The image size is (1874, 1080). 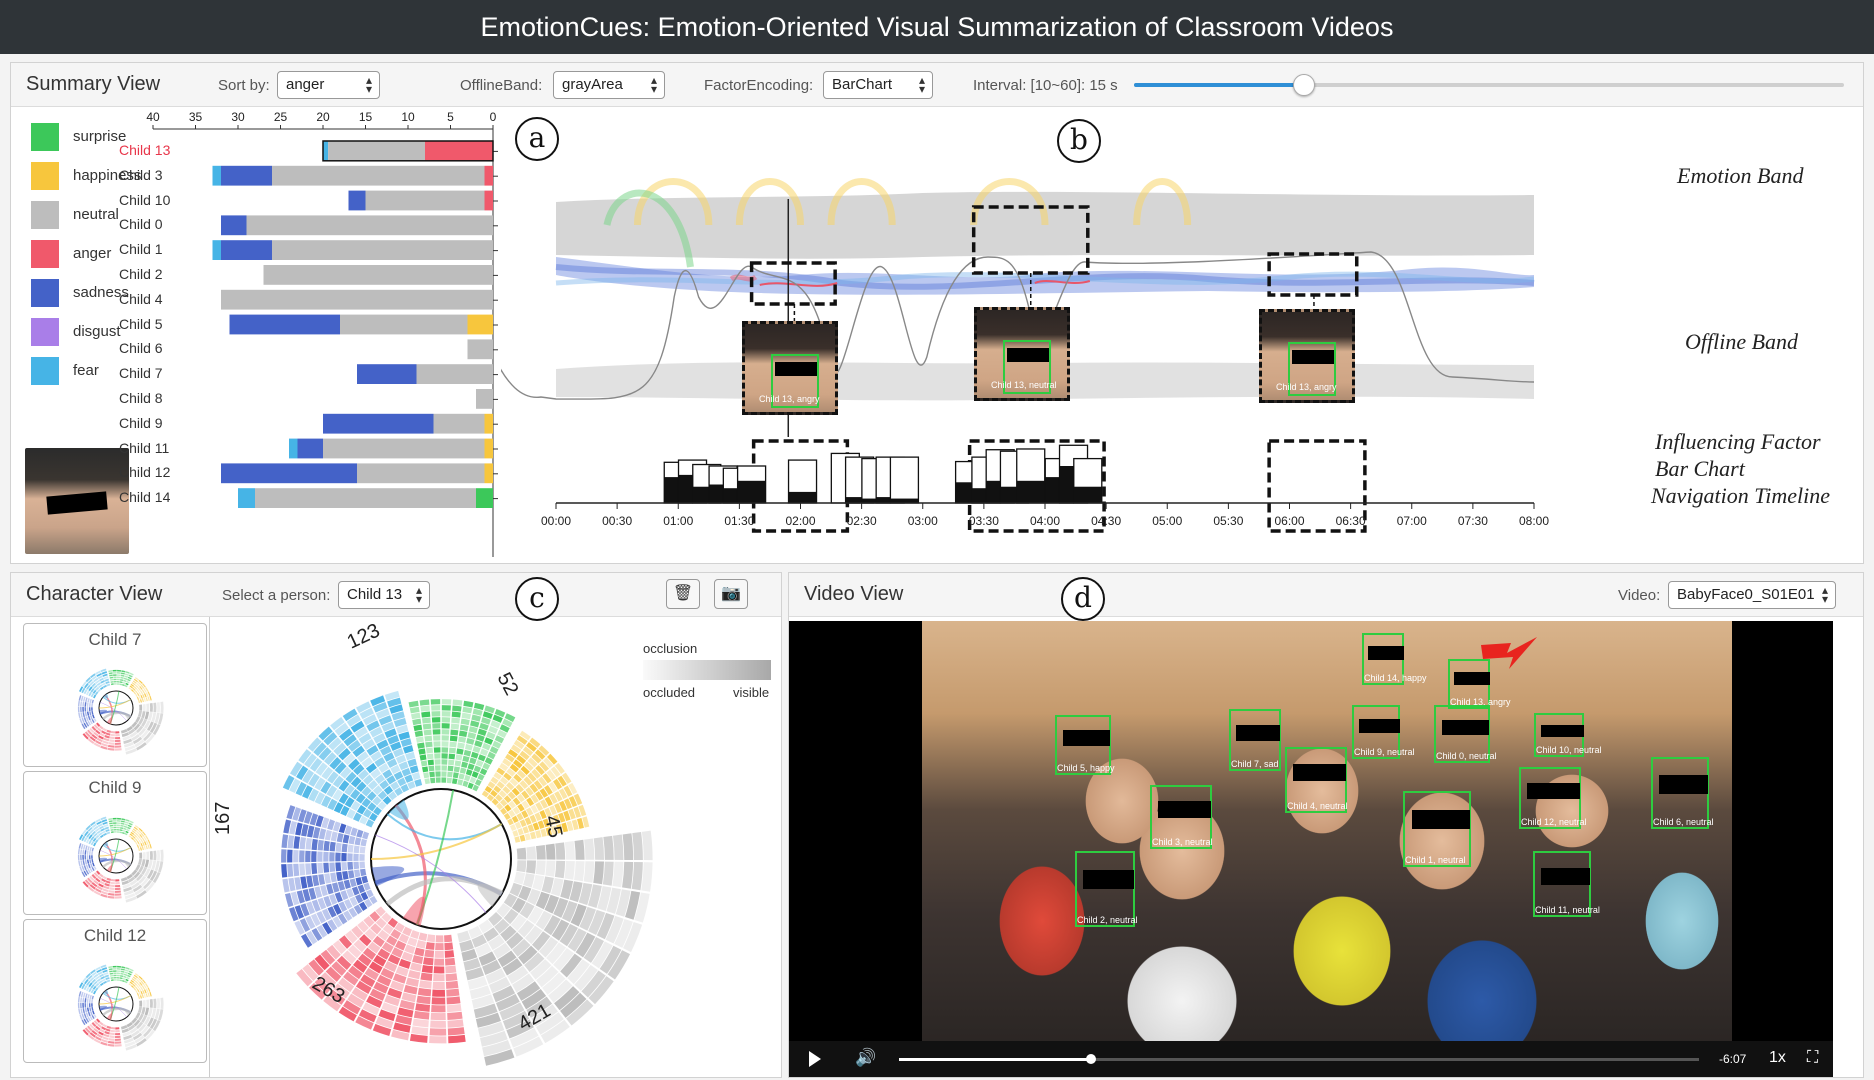 What do you see at coordinates (1752, 595) in the screenshot?
I see `video-select: BabyFace0_S01E01 ▴ ▾` at bounding box center [1752, 595].